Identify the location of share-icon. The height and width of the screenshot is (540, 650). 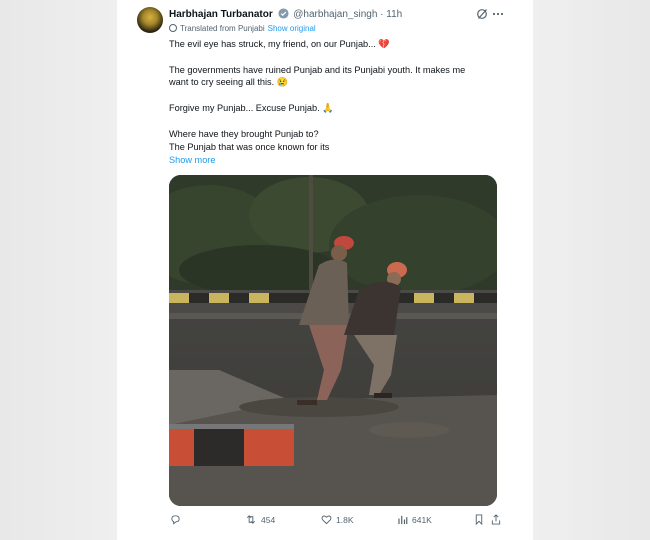
(496, 519).